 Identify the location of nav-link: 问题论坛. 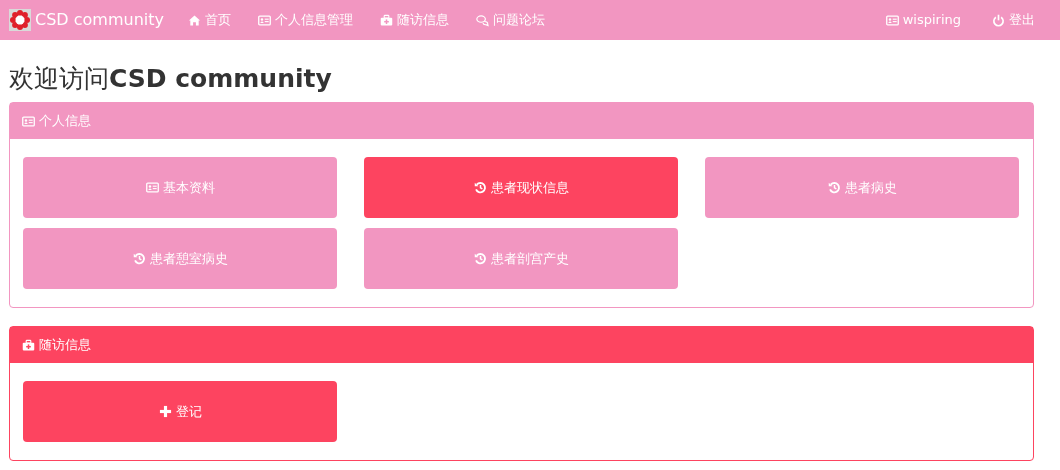
(510, 20).